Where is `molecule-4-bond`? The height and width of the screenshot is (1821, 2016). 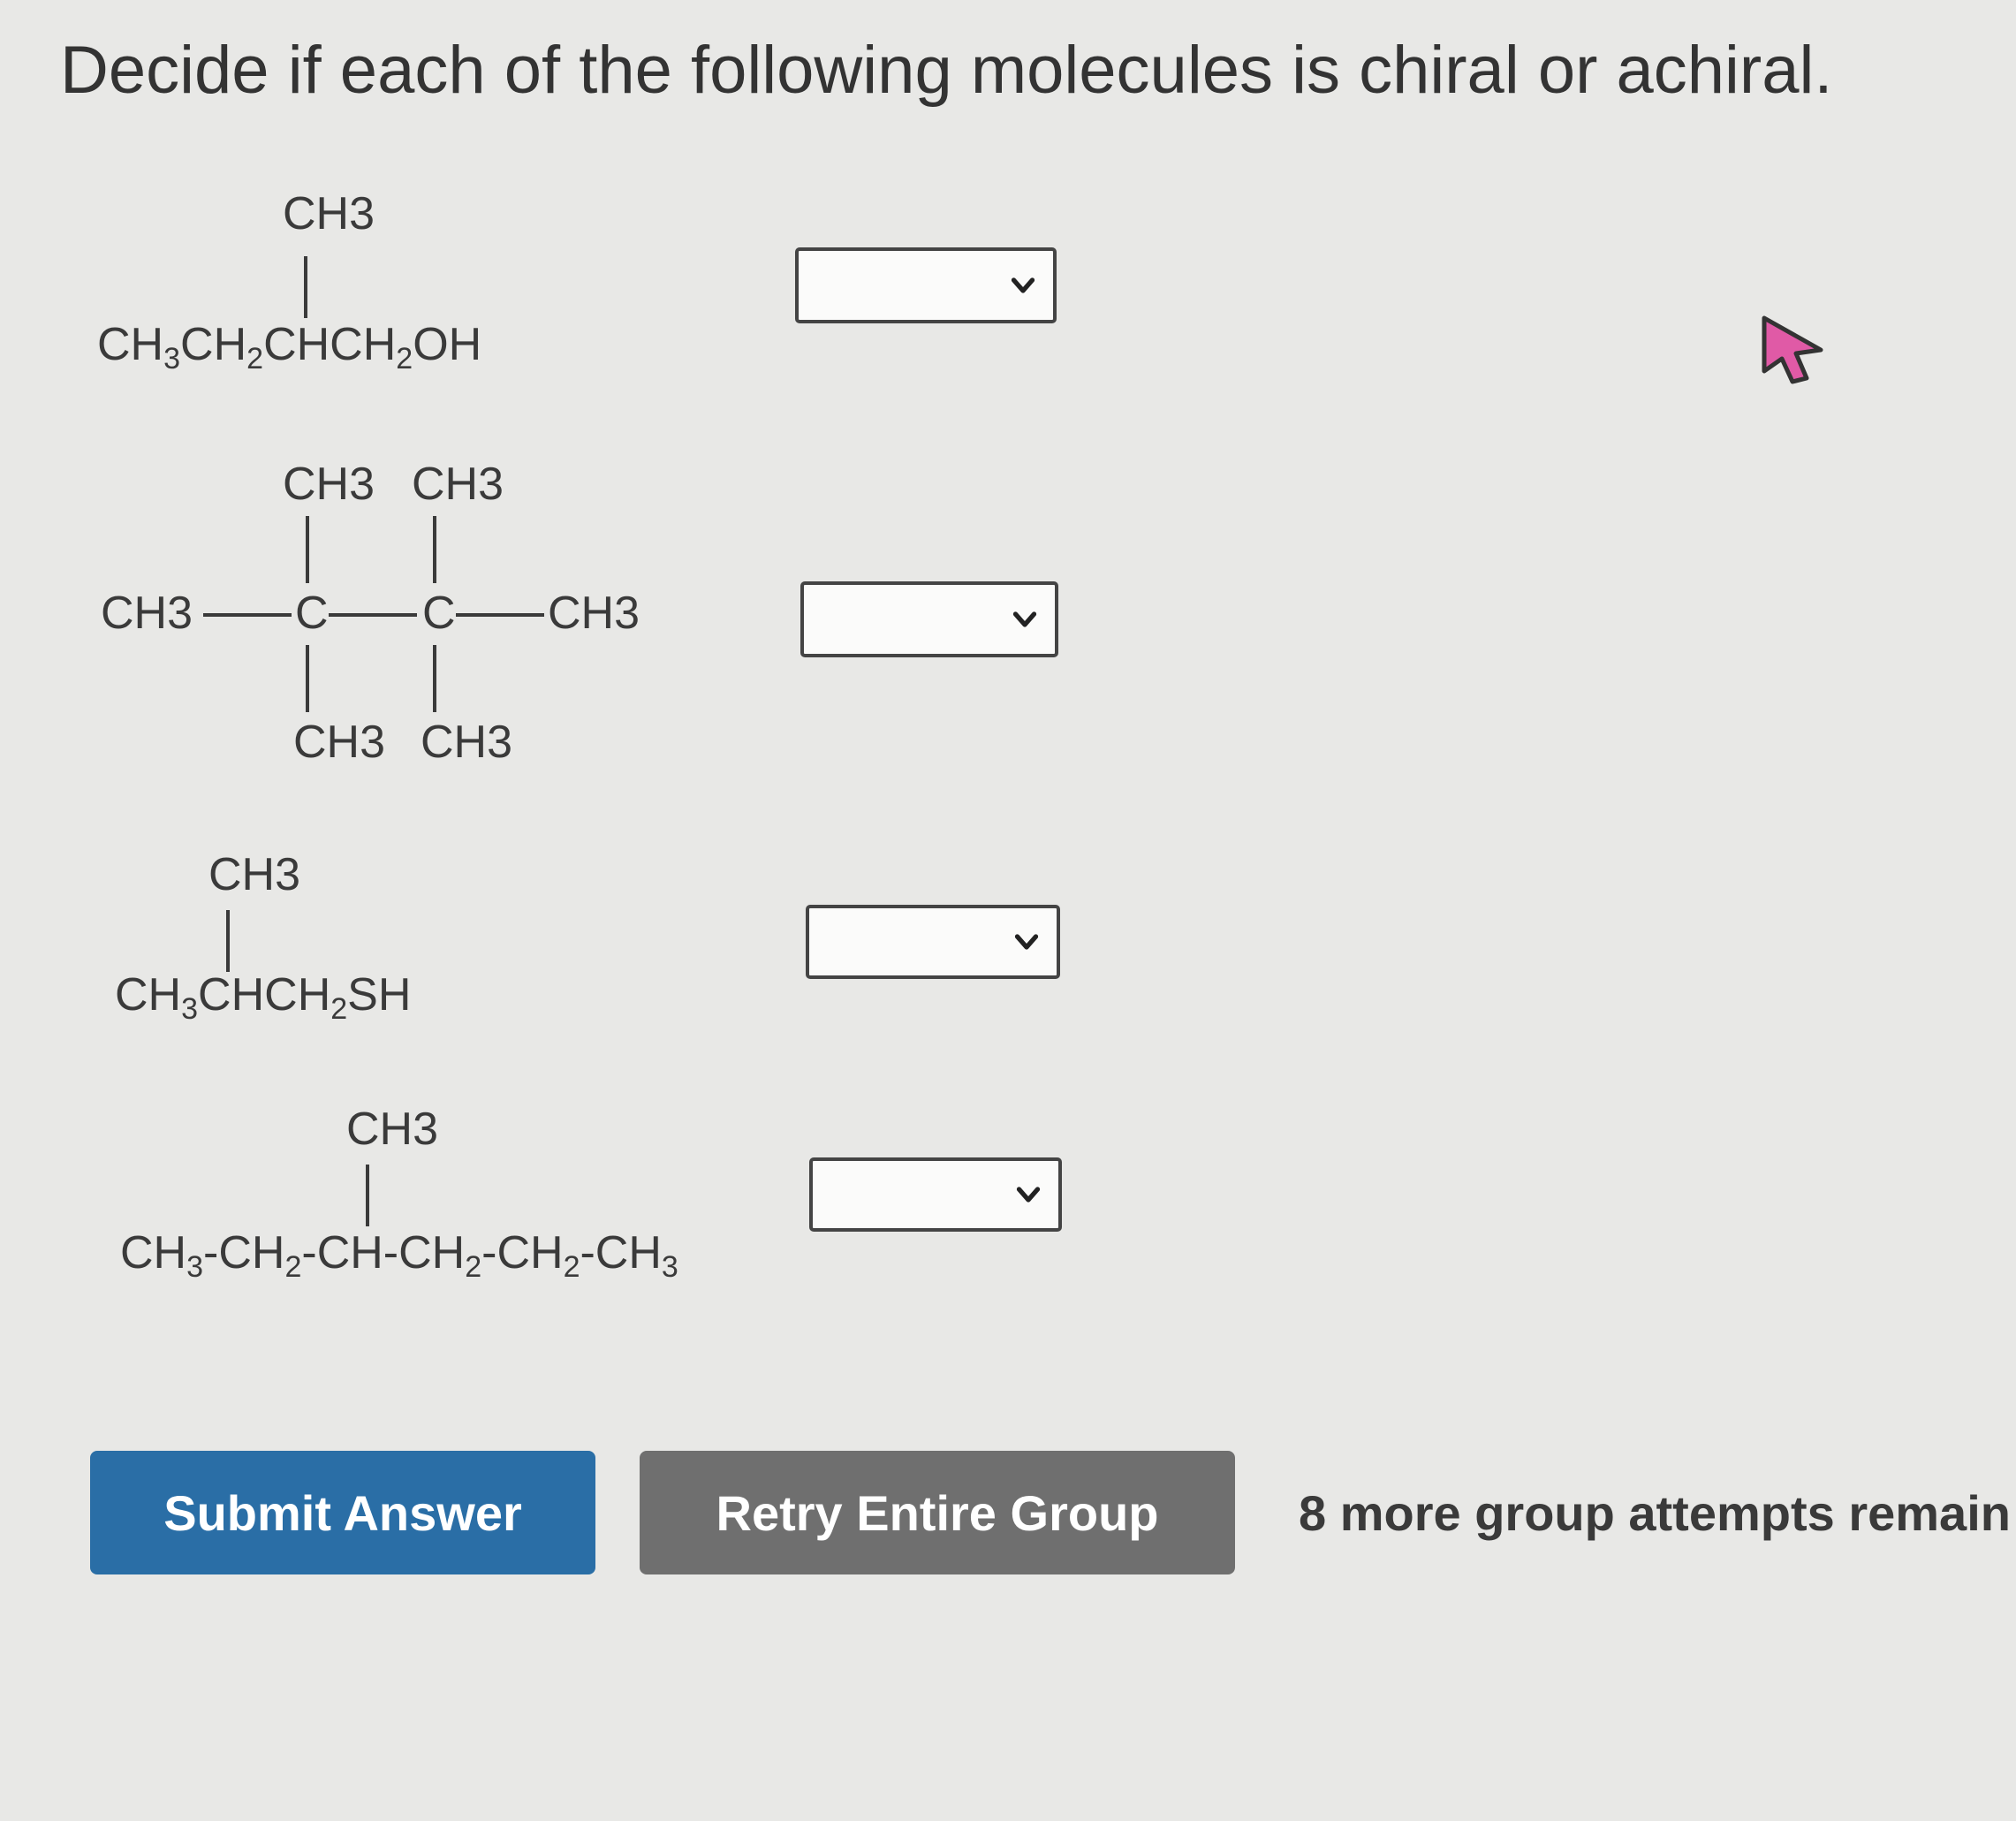
molecule-4-bond is located at coordinates (367, 1195).